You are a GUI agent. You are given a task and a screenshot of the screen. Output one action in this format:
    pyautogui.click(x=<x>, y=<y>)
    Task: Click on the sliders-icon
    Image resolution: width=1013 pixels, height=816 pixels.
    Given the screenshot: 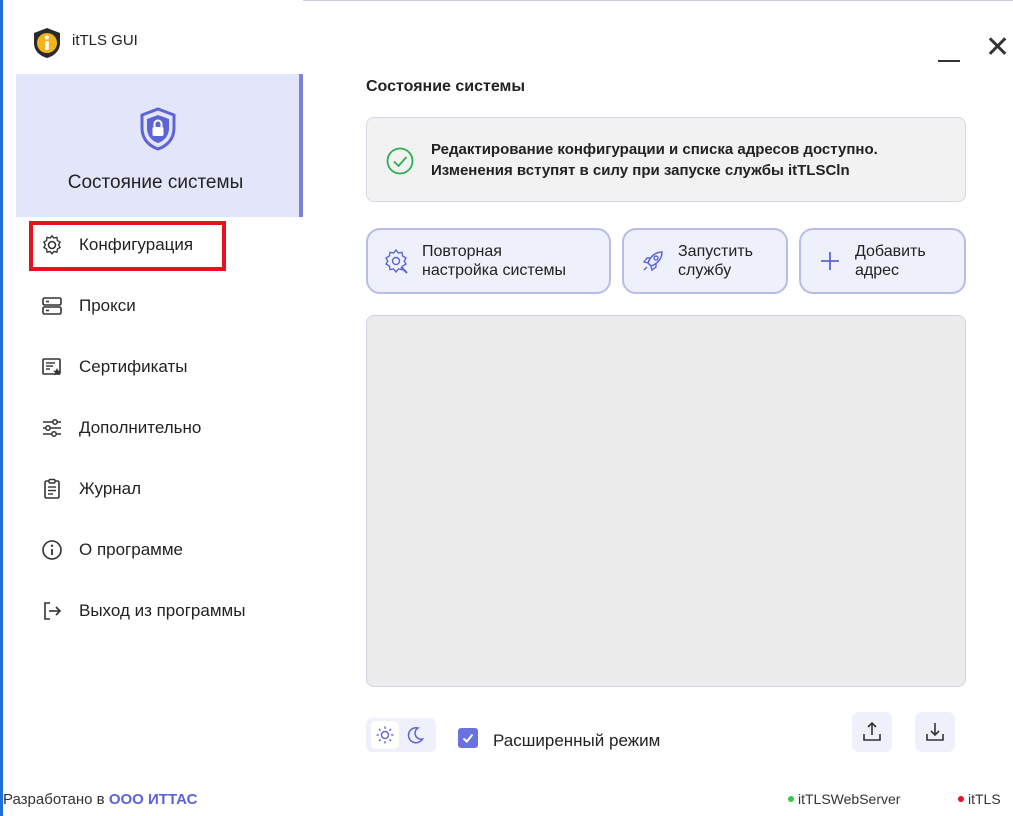 What is the action you would take?
    pyautogui.click(x=52, y=428)
    